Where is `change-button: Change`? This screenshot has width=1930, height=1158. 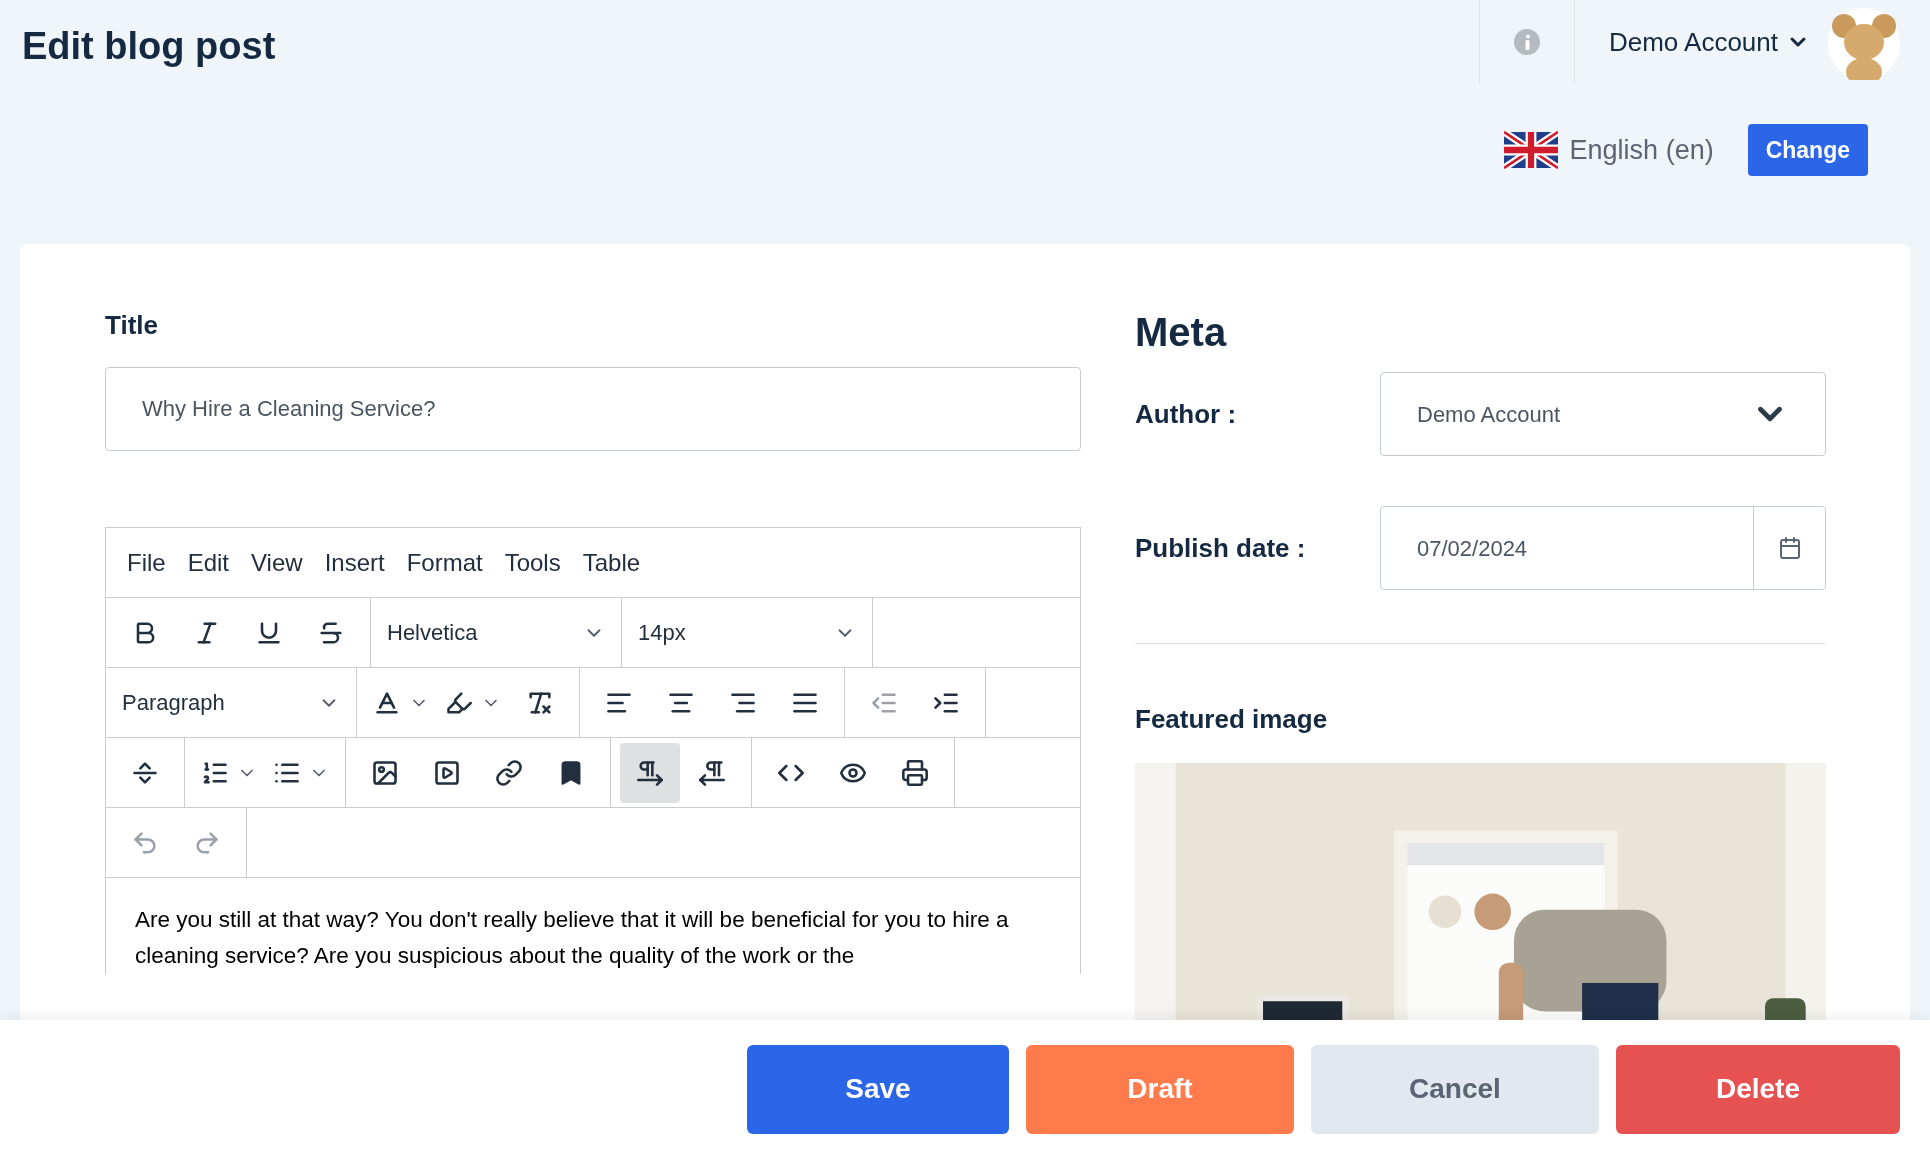
change-button: Change is located at coordinates (1807, 150).